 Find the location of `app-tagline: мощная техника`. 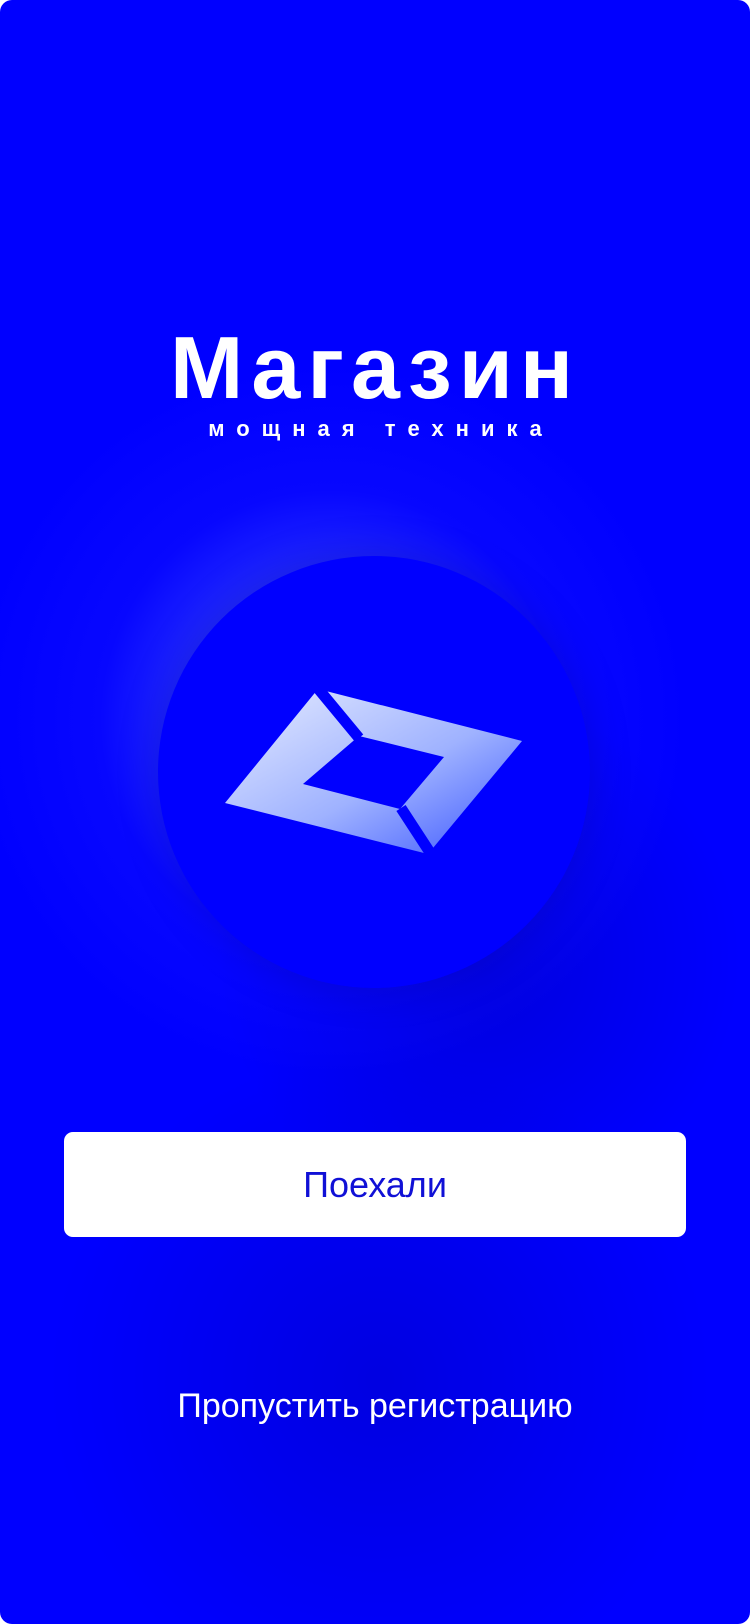

app-tagline: мощная техника is located at coordinates (381, 428).